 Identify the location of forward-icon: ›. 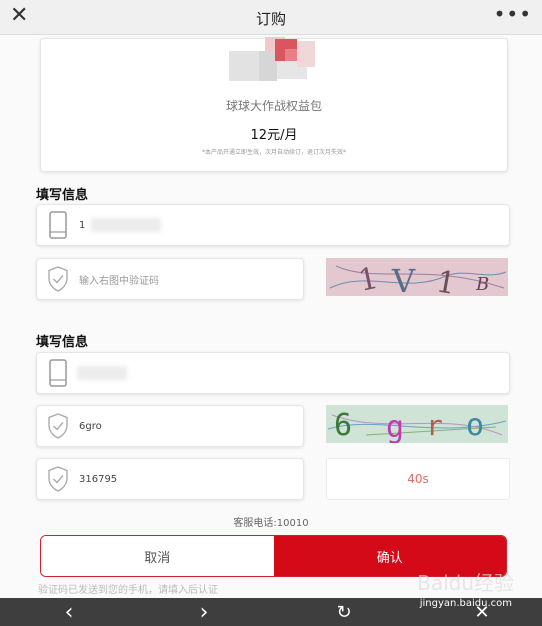
(204, 612).